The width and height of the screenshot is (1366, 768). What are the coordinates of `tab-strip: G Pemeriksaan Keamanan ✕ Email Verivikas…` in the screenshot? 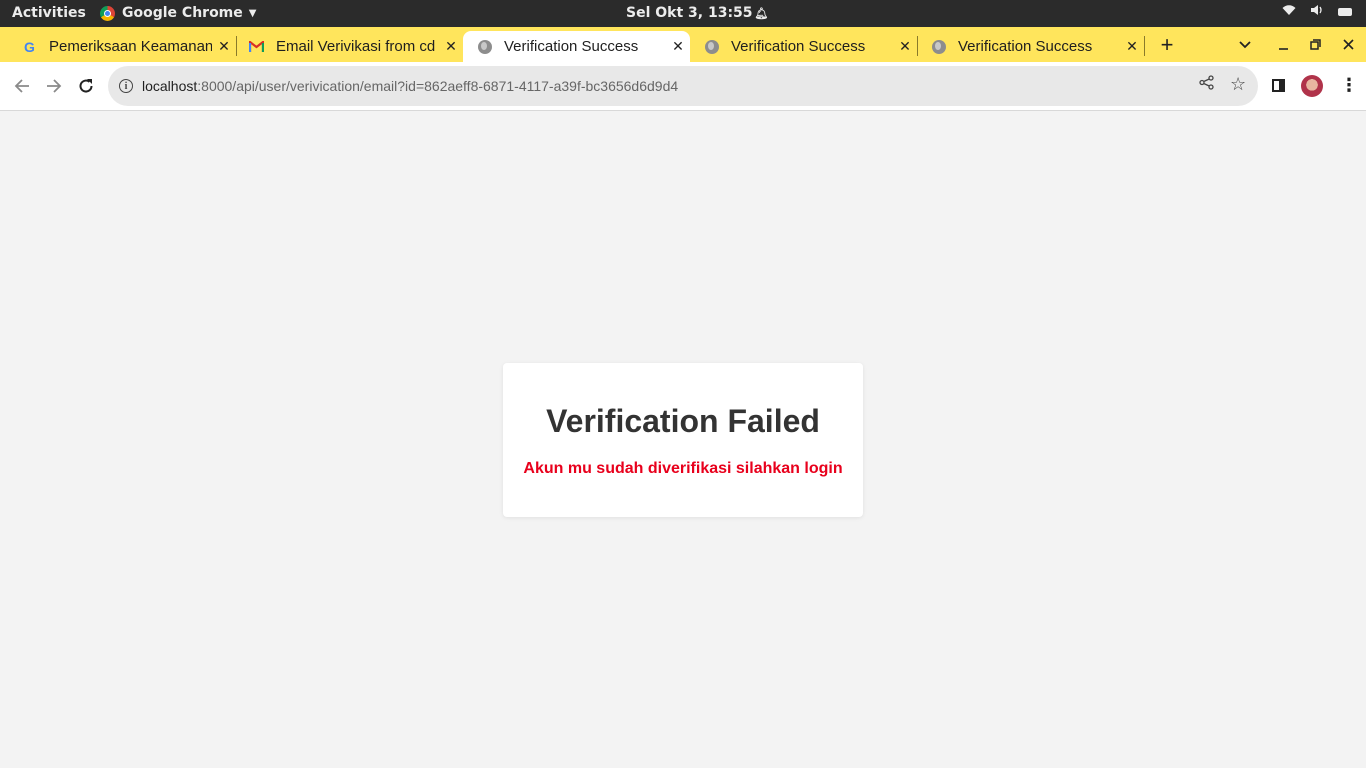 It's located at (683, 44).